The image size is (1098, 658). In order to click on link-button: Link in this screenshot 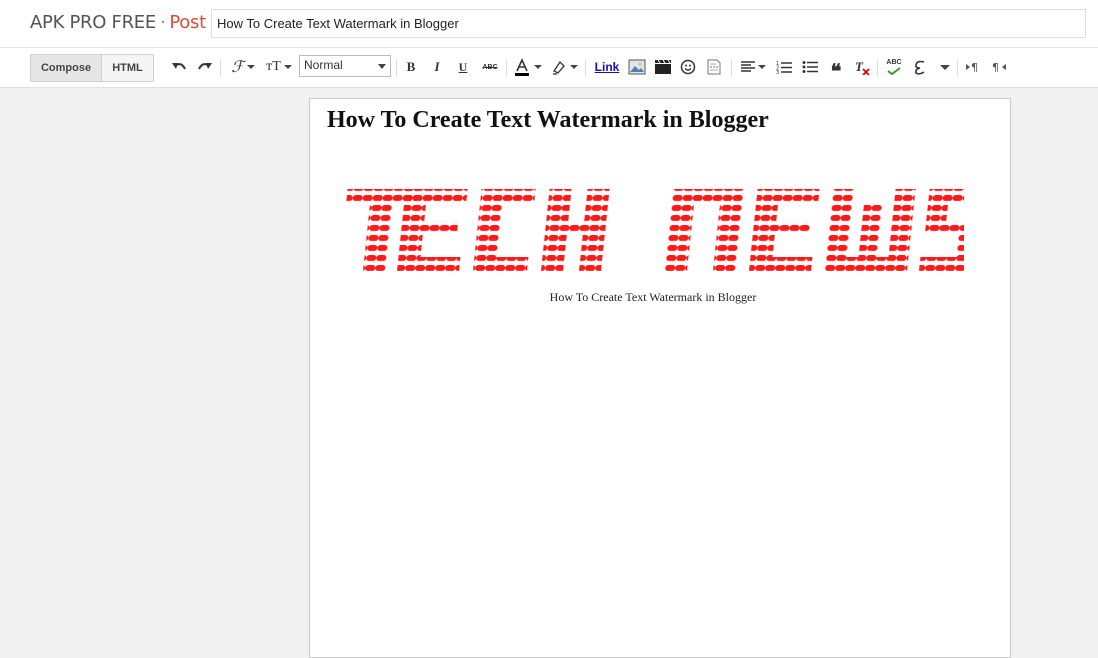, I will do `click(607, 67)`.